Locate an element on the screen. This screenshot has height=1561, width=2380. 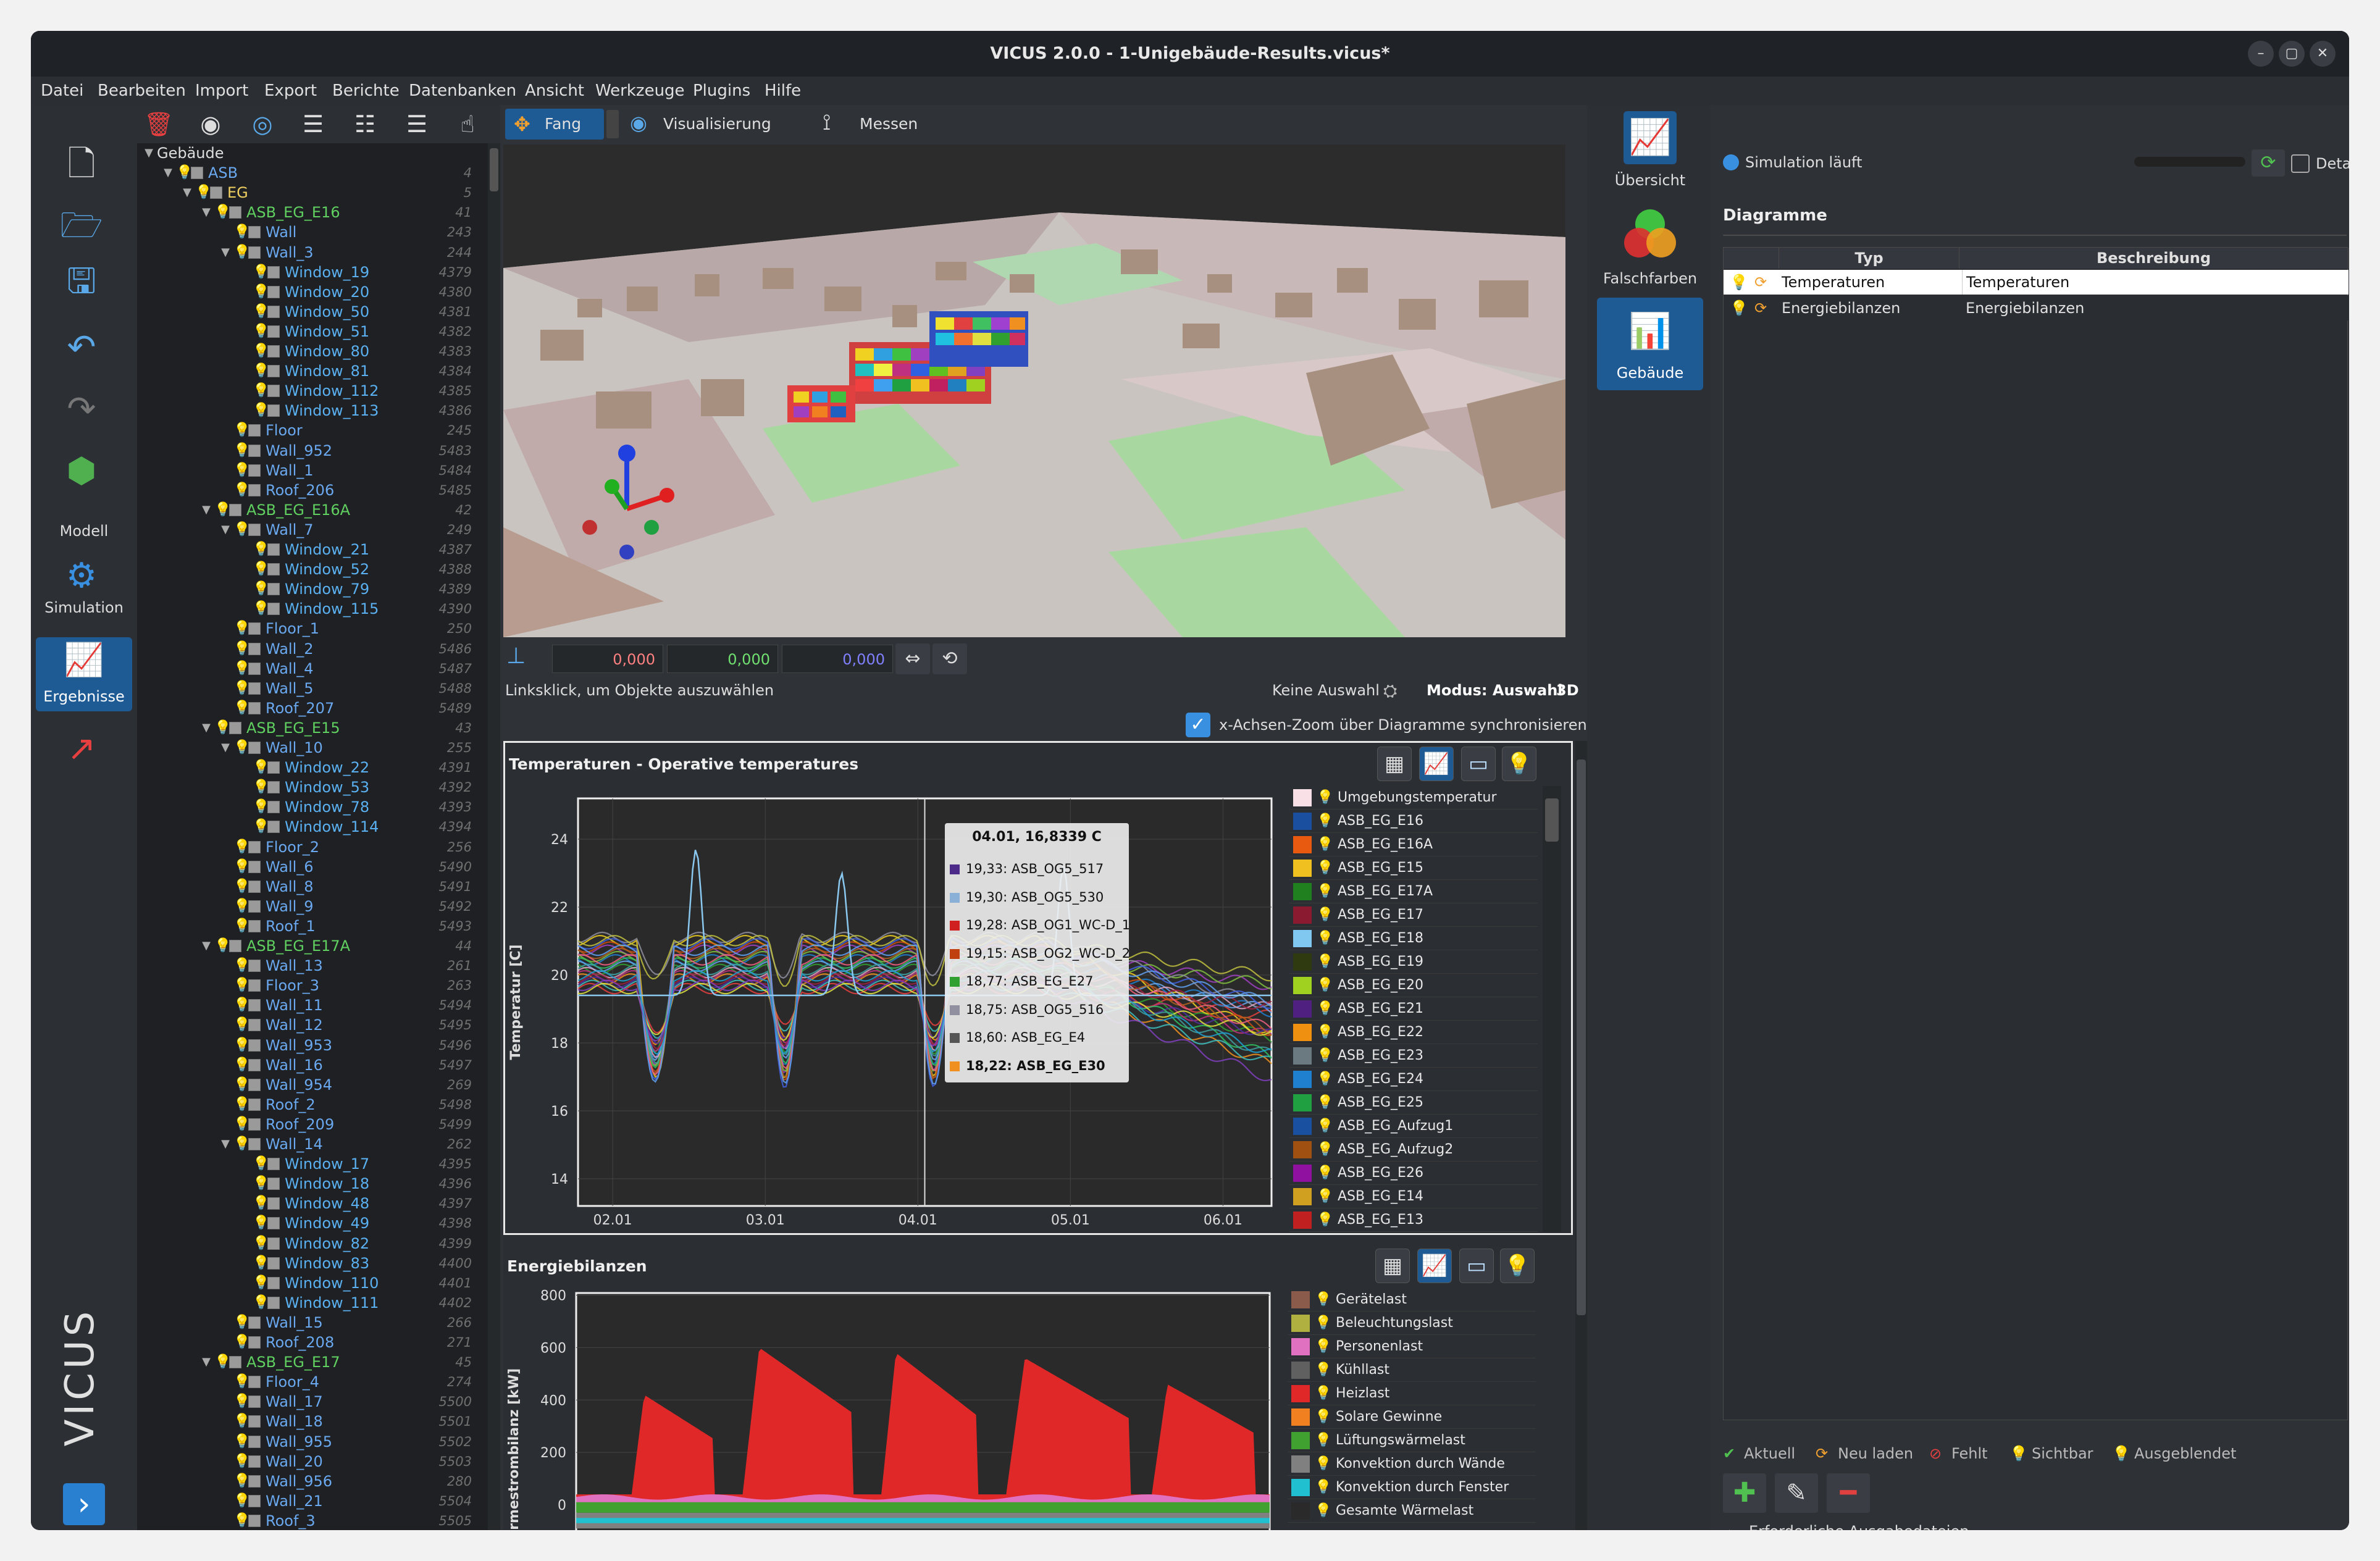
view-mode-text: 3D is located at coordinates (1567, 690).